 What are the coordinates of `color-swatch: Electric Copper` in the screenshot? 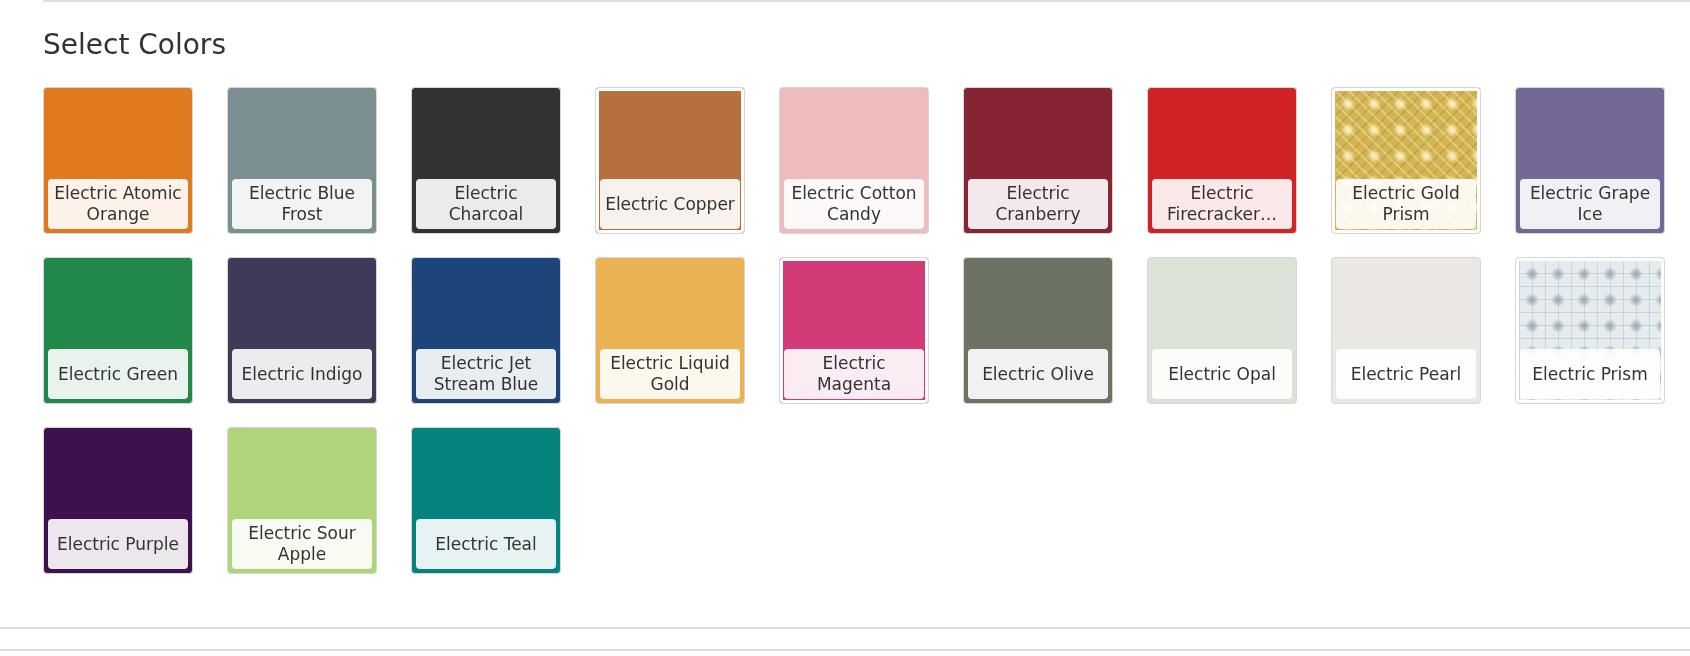 It's located at (670, 160).